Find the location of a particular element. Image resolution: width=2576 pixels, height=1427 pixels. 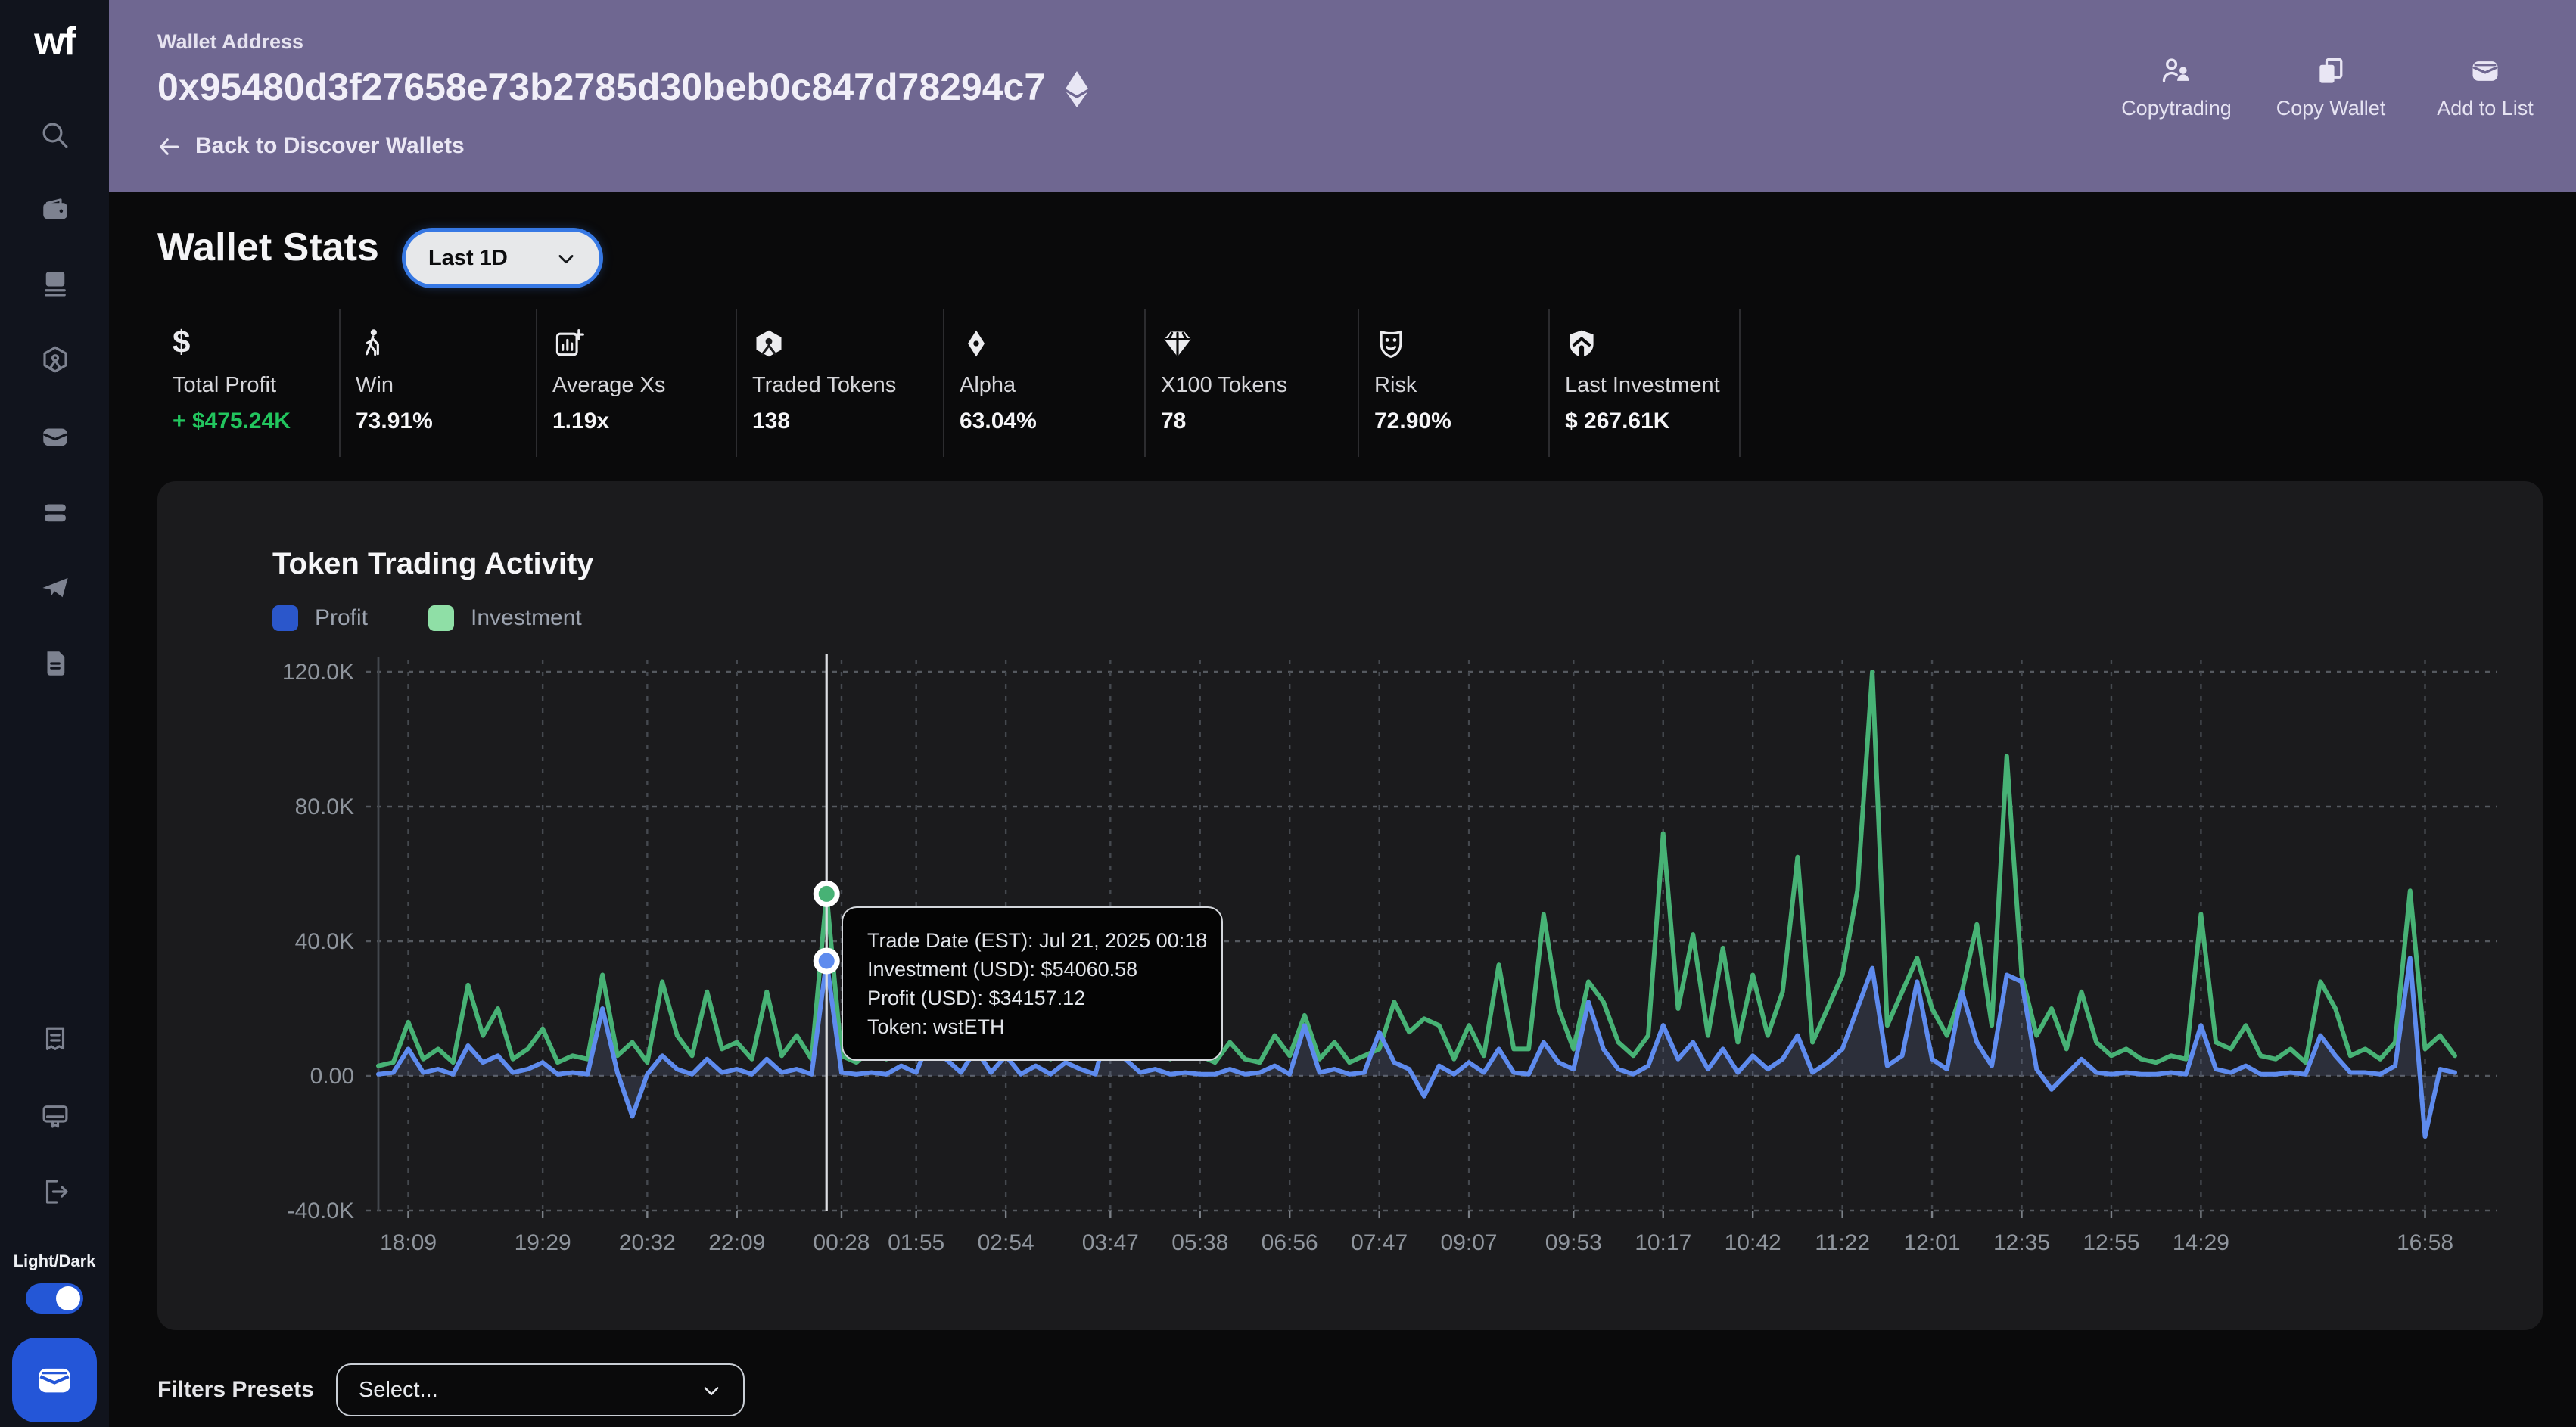

x-tick-label: 10:17 is located at coordinates (1663, 1242).